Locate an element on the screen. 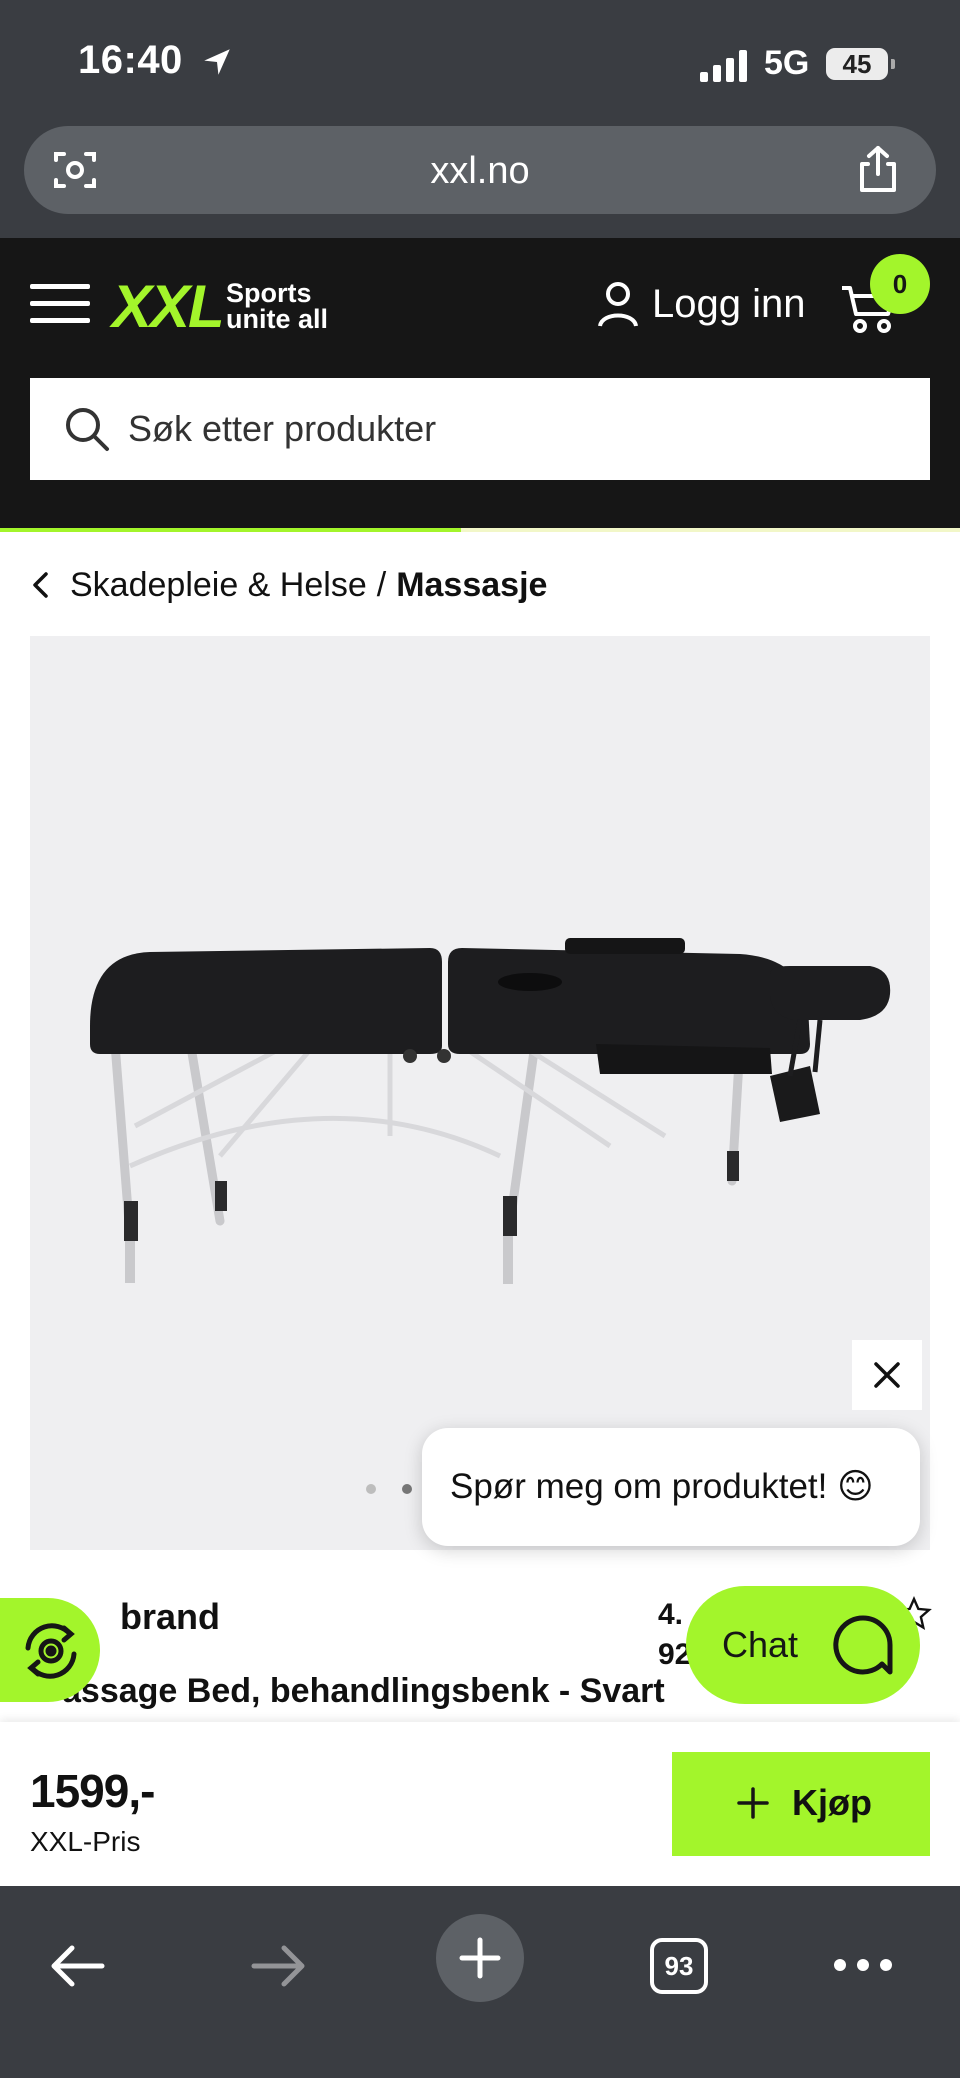 Image resolution: width=960 pixels, height=2078 pixels. buy-button: Kjøp is located at coordinates (801, 1804).